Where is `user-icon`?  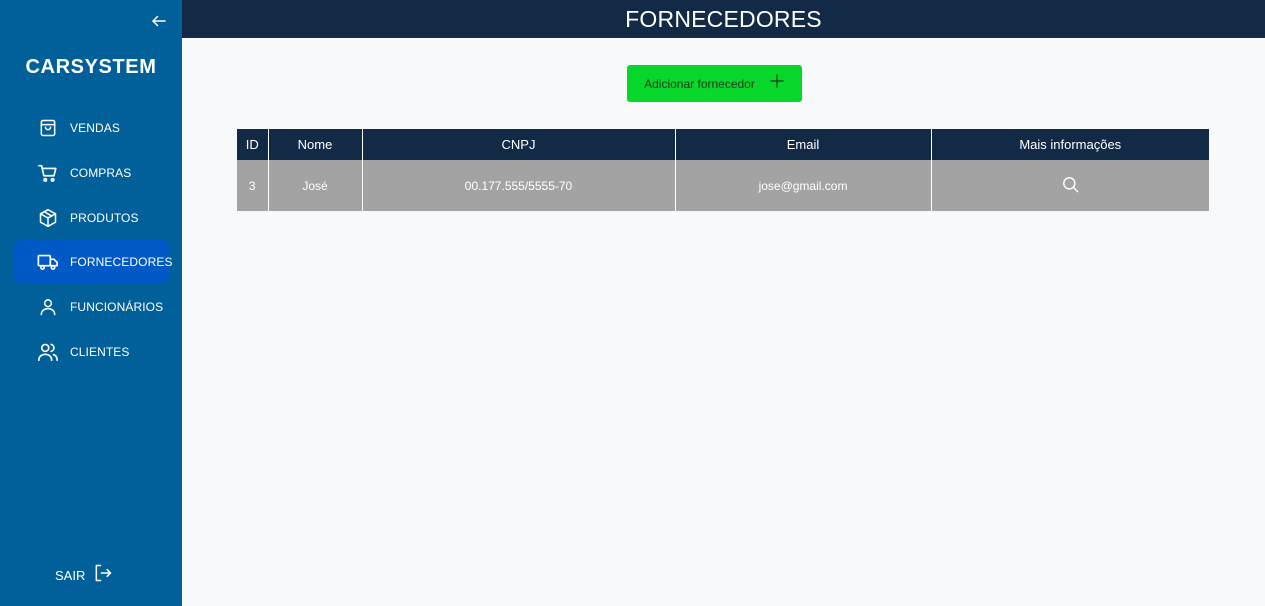
user-icon is located at coordinates (48, 307).